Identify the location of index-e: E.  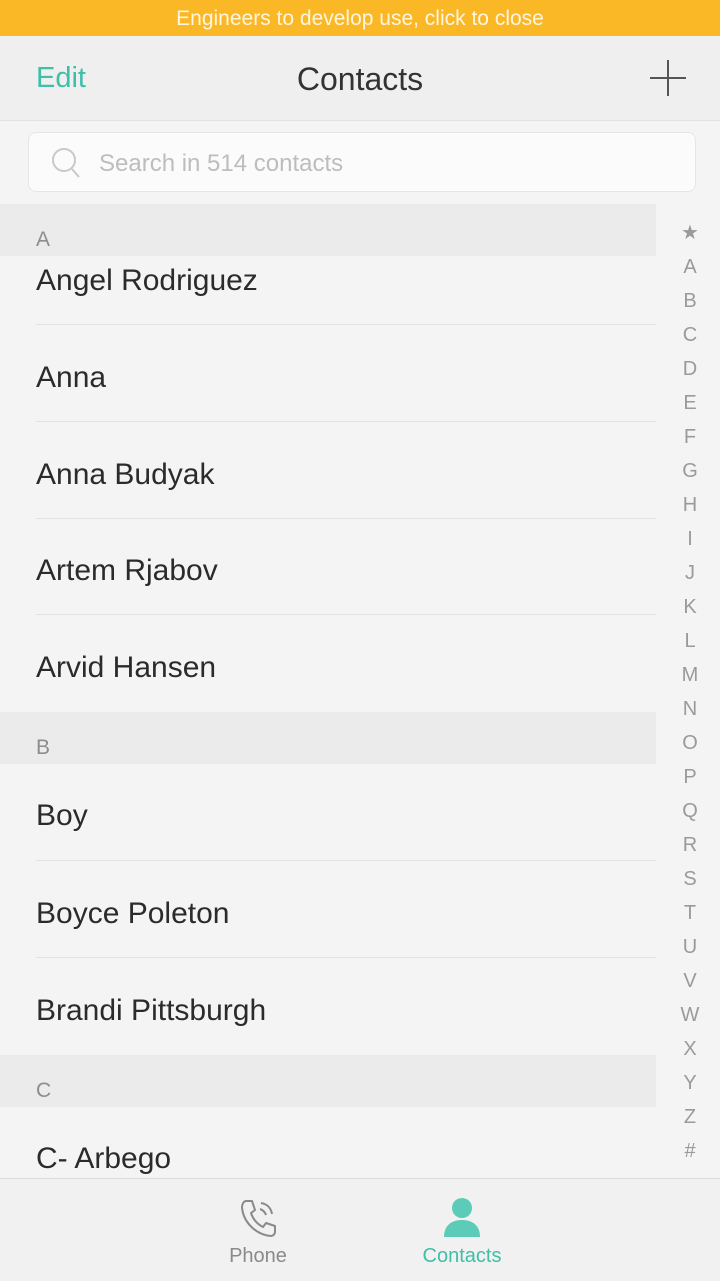
(690, 403).